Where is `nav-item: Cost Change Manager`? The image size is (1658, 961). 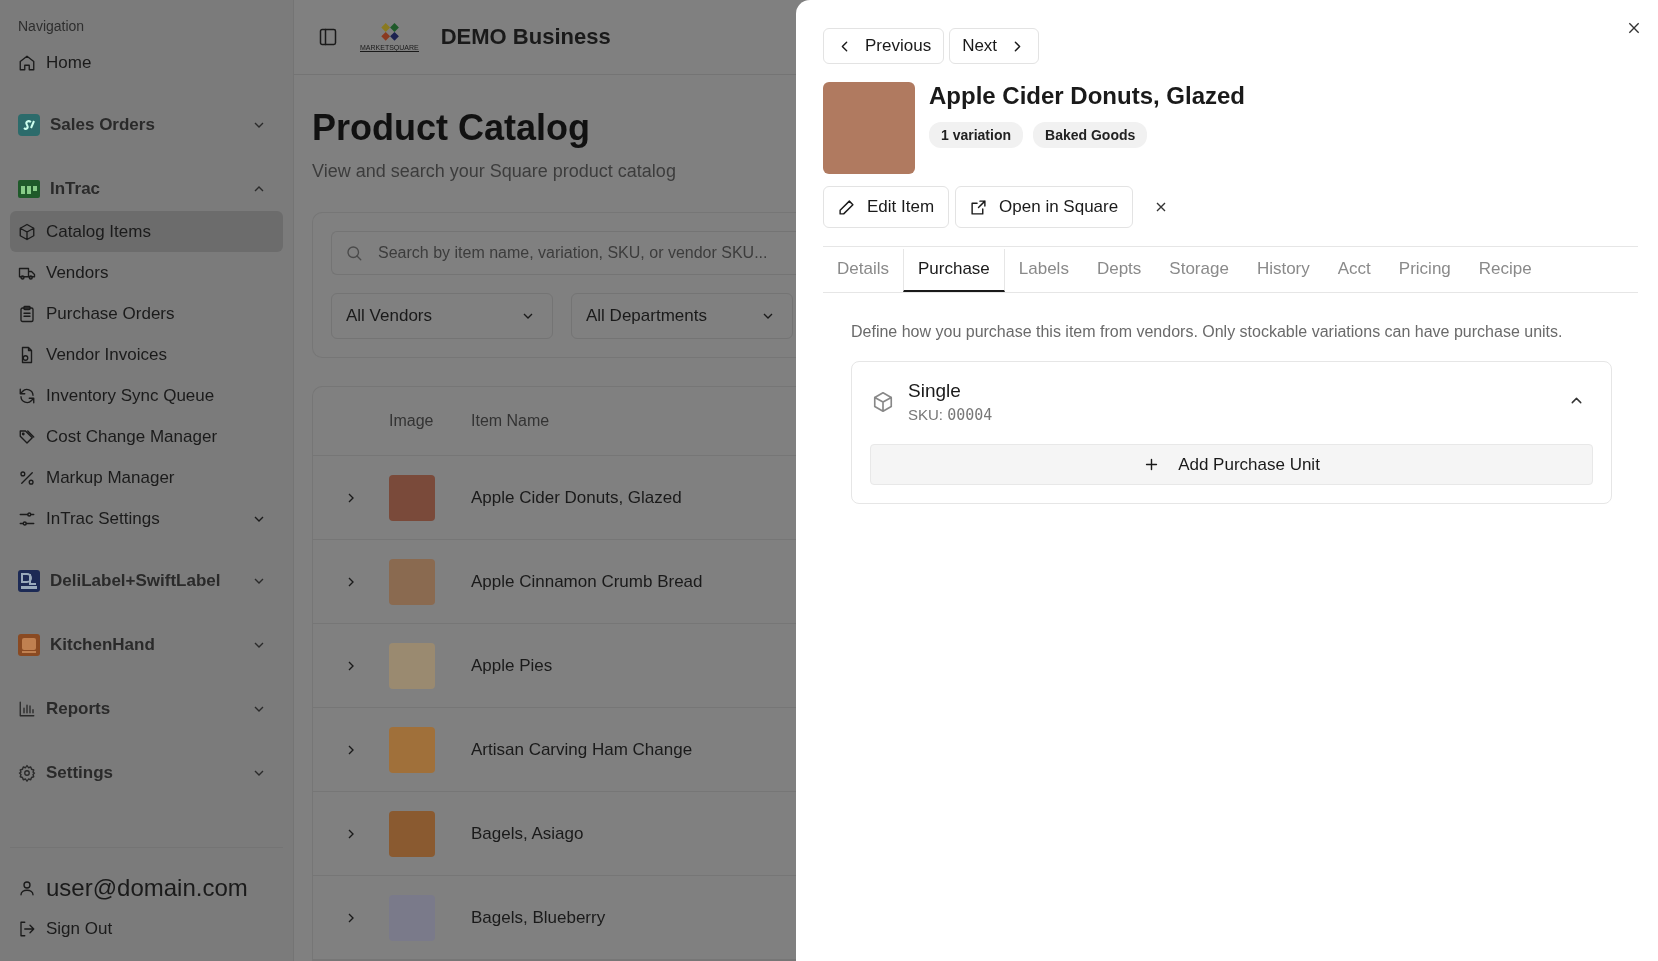
nav-item: Cost Change Manager is located at coordinates (146, 436).